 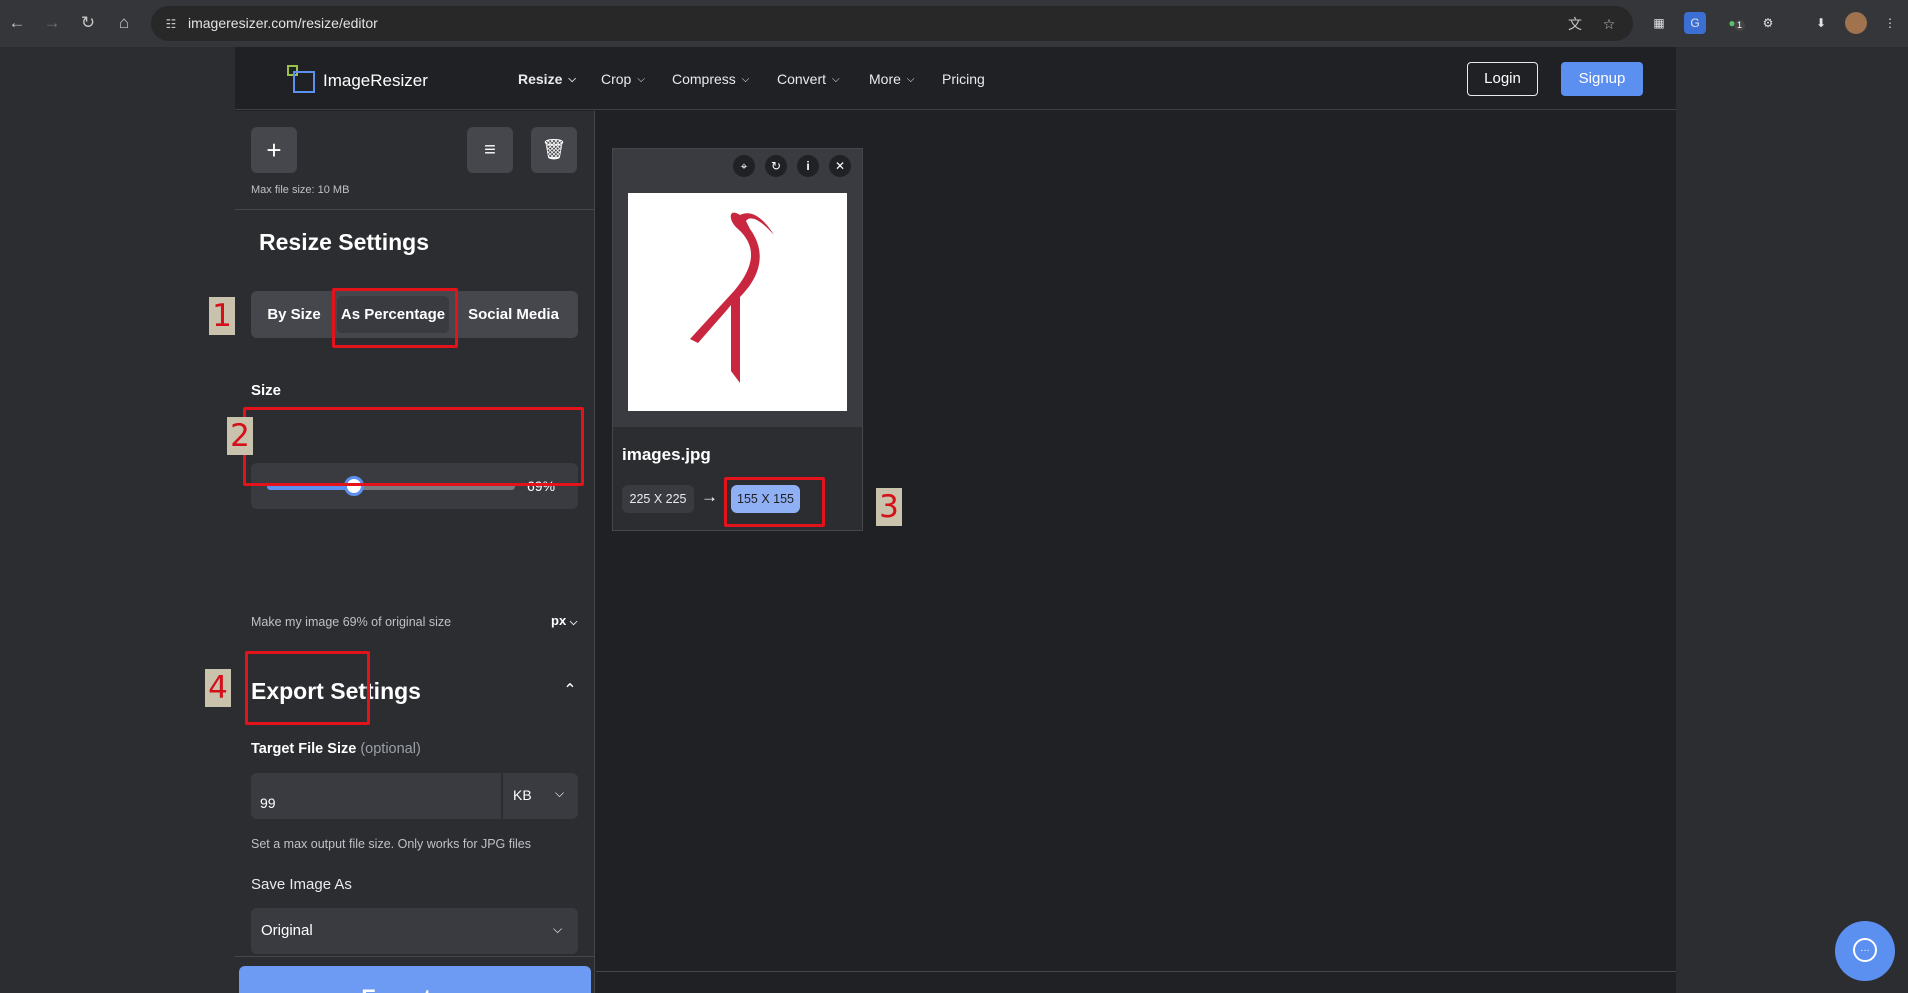 I want to click on url-text: imageresizer.com/resize/editor, so click(x=283, y=23).